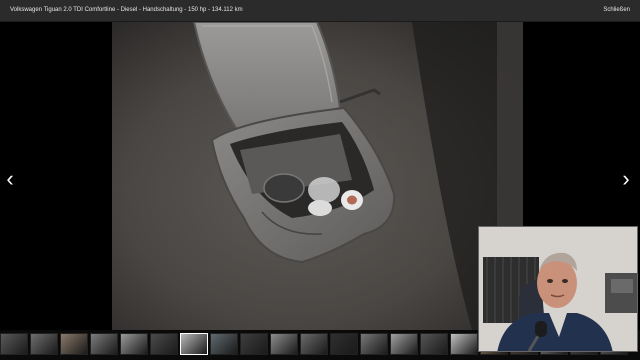 The height and width of the screenshot is (360, 640). What do you see at coordinates (626, 179) in the screenshot?
I see `next-photo-button: ›` at bounding box center [626, 179].